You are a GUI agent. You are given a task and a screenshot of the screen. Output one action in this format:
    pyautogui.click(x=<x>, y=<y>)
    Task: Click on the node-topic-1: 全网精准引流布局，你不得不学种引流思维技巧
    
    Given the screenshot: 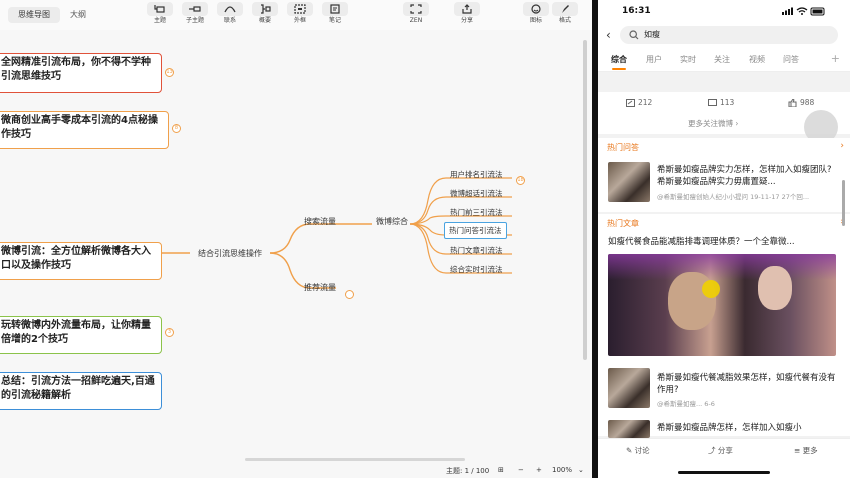 What is the action you would take?
    pyautogui.click(x=81, y=73)
    